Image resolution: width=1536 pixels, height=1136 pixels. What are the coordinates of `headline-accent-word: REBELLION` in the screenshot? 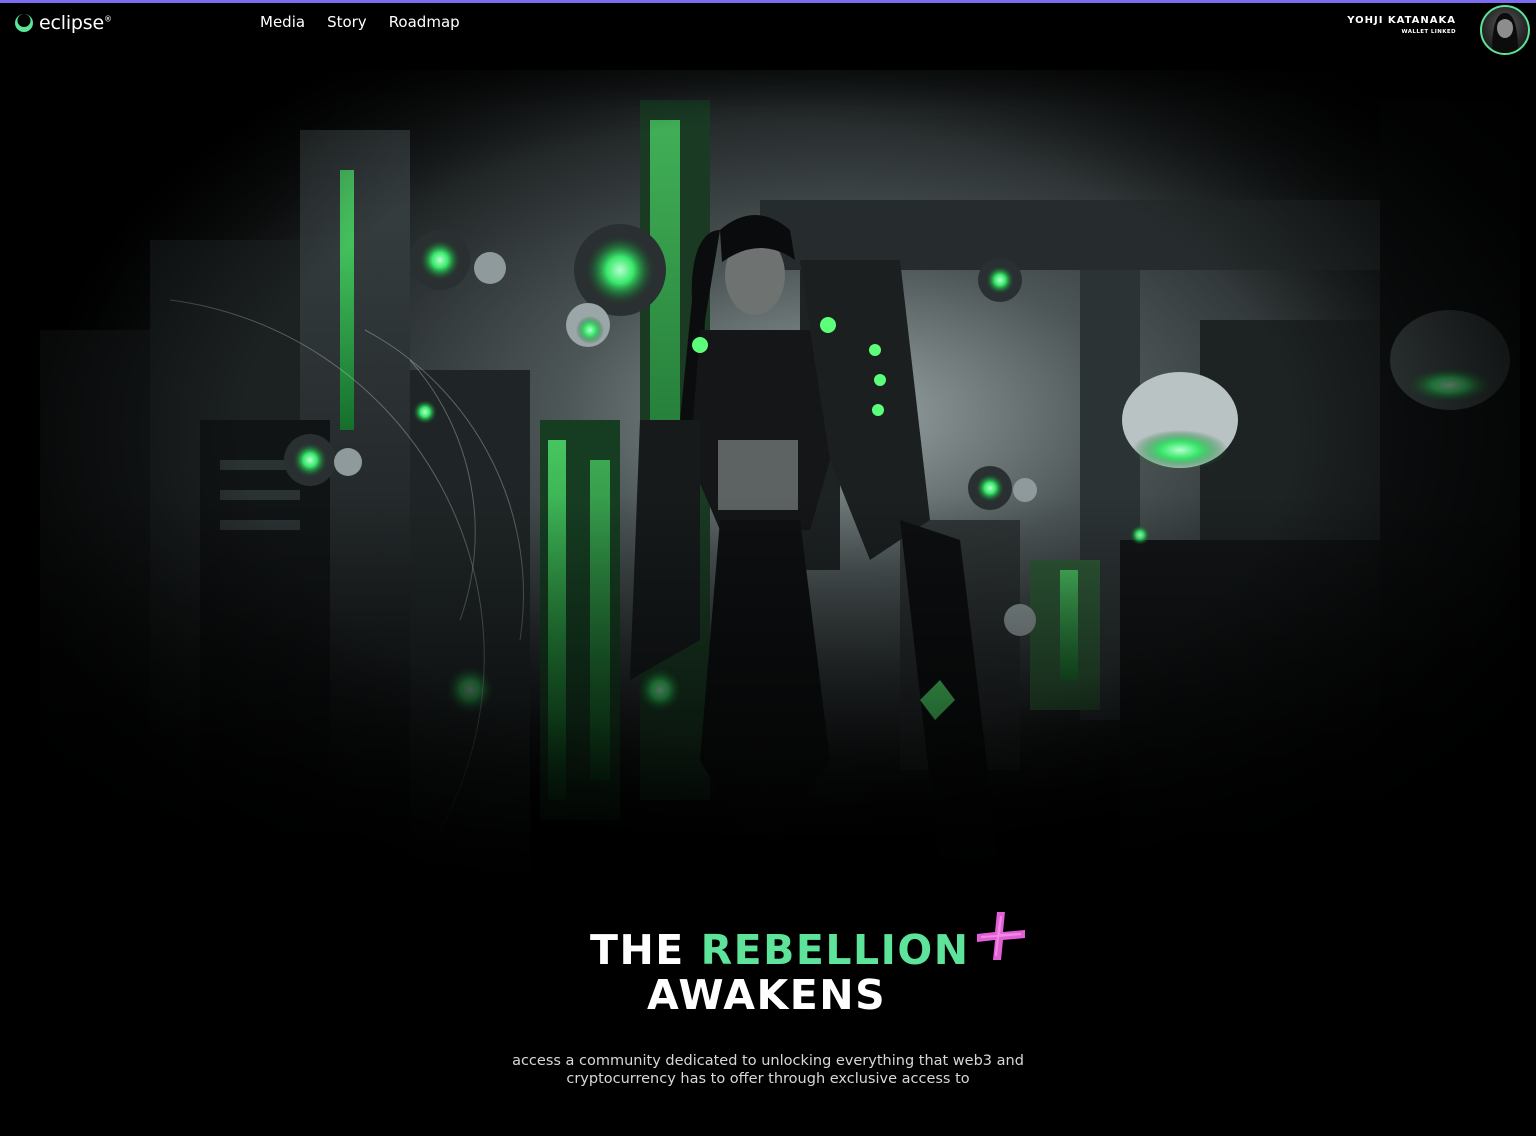 It's located at (835, 950).